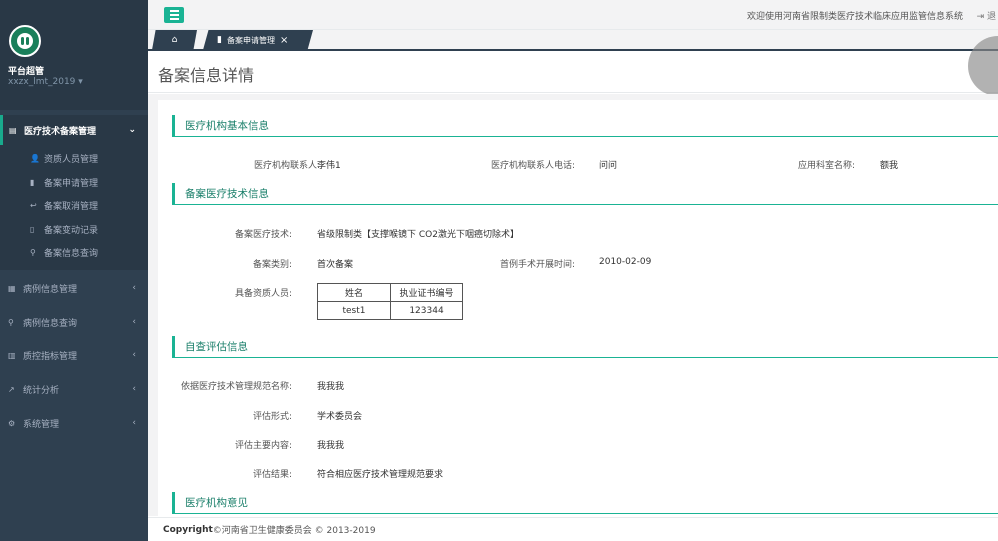 This screenshot has height=541, width=998. What do you see at coordinates (26, 72) in the screenshot?
I see `user-name: 平台超管` at bounding box center [26, 72].